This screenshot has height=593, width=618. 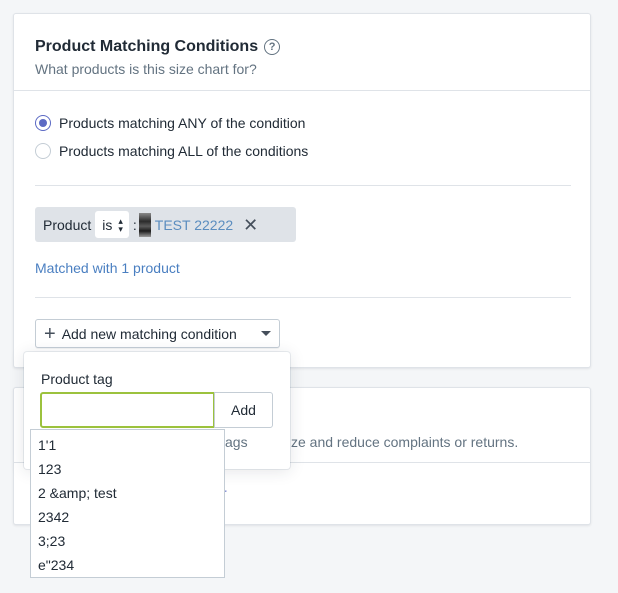 What do you see at coordinates (107, 224) in the screenshot?
I see `operator-value: is` at bounding box center [107, 224].